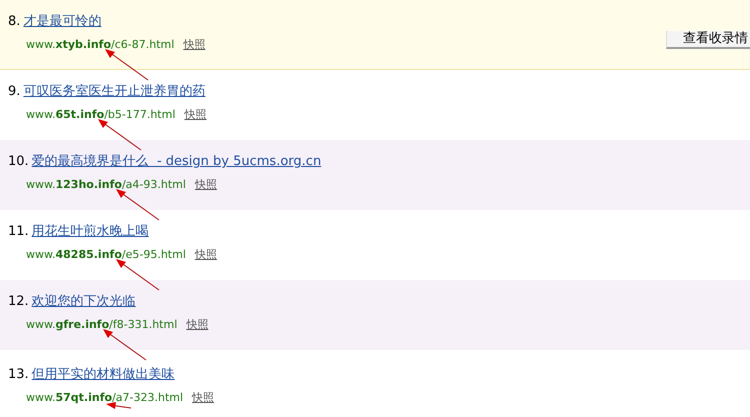 Image resolution: width=750 pixels, height=417 pixels. I want to click on result-url: www.65t.info/b5-177.html, so click(101, 114).